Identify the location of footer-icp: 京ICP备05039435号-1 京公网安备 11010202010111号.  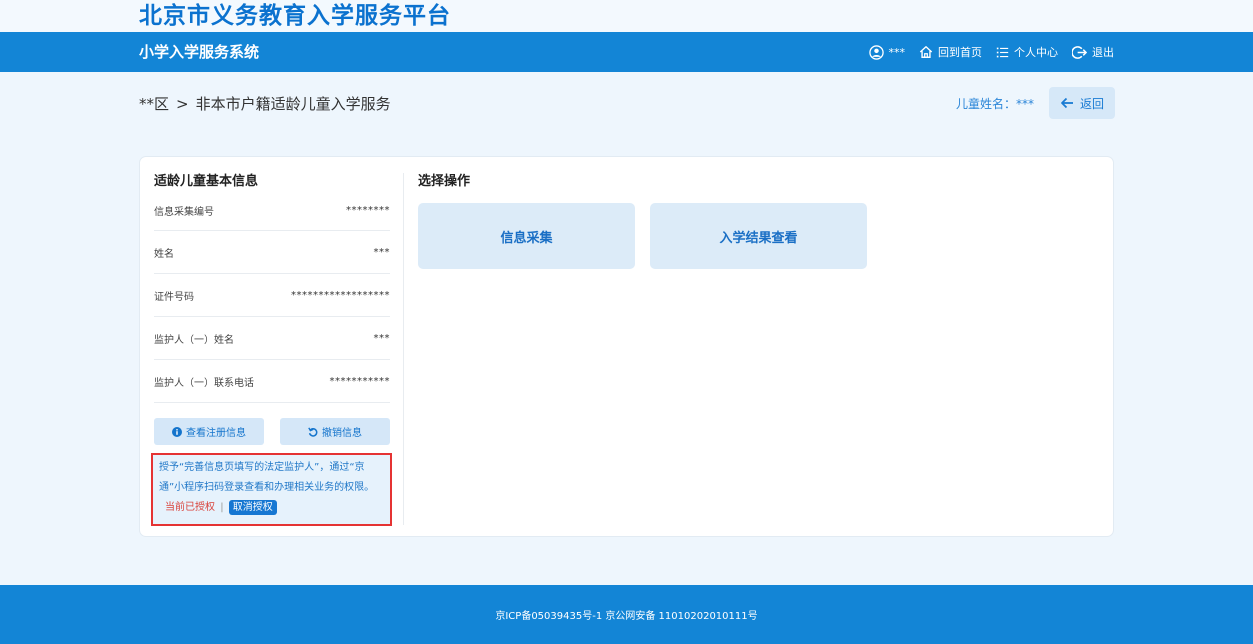
(626, 616).